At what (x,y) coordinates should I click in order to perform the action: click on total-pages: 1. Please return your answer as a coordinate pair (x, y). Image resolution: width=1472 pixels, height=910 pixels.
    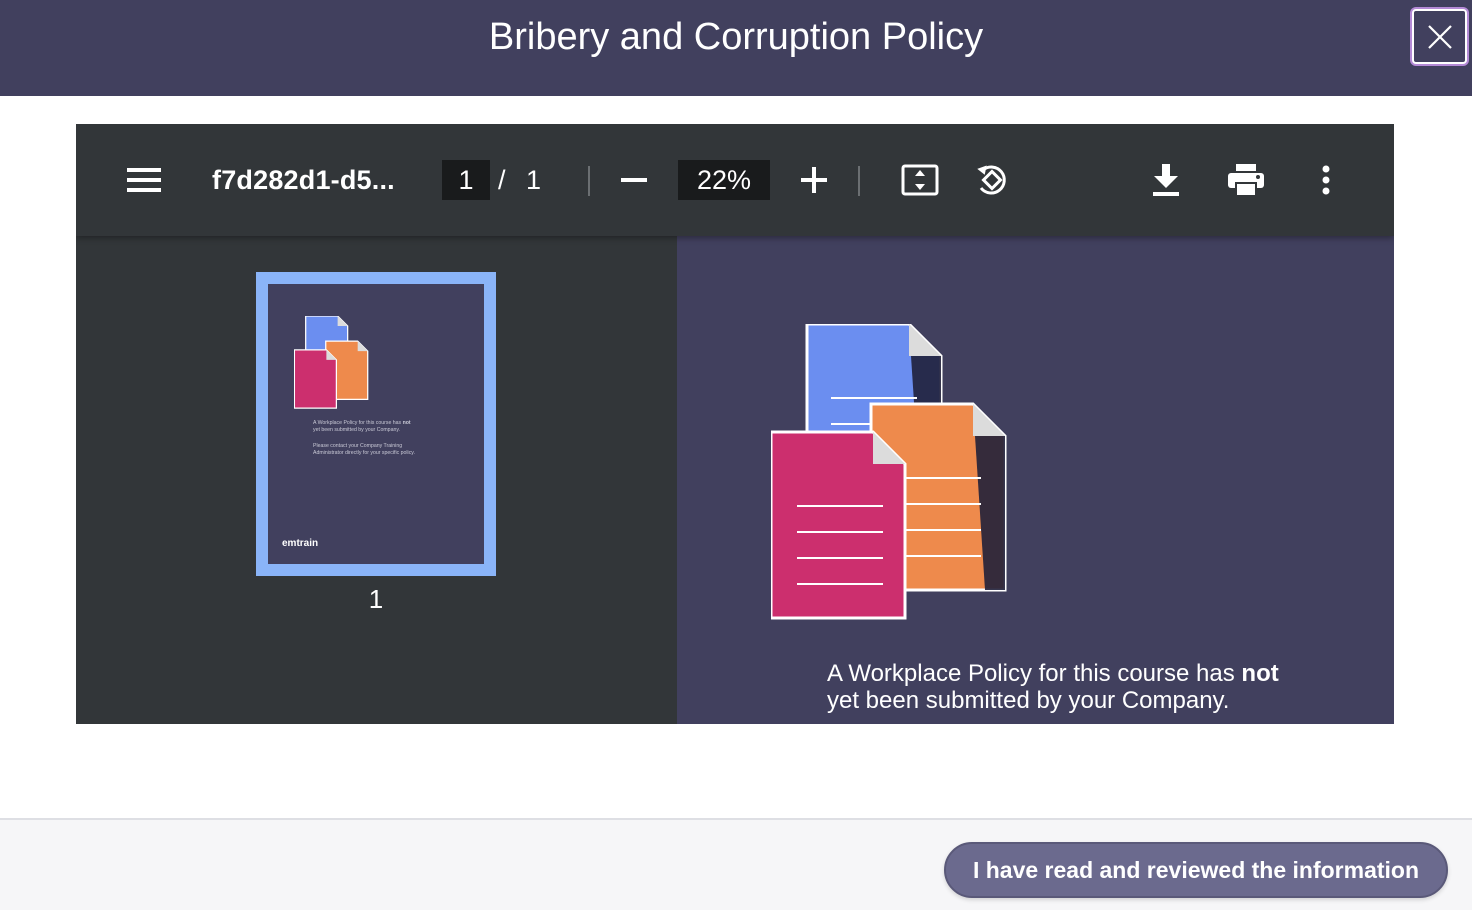
    Looking at the image, I should click on (534, 180).